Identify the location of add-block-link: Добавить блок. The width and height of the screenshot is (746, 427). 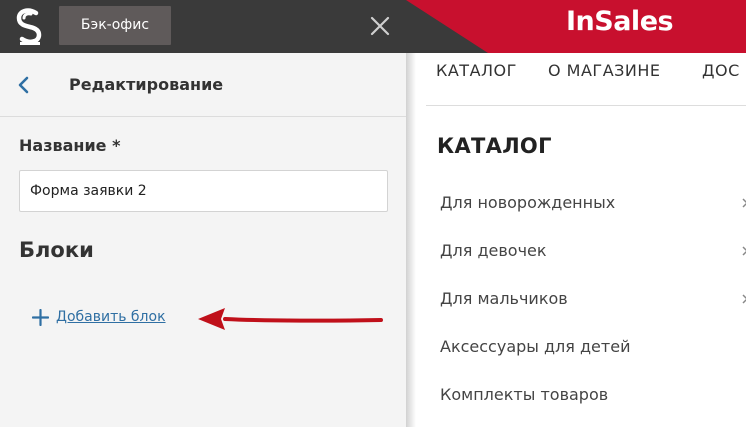
(111, 317).